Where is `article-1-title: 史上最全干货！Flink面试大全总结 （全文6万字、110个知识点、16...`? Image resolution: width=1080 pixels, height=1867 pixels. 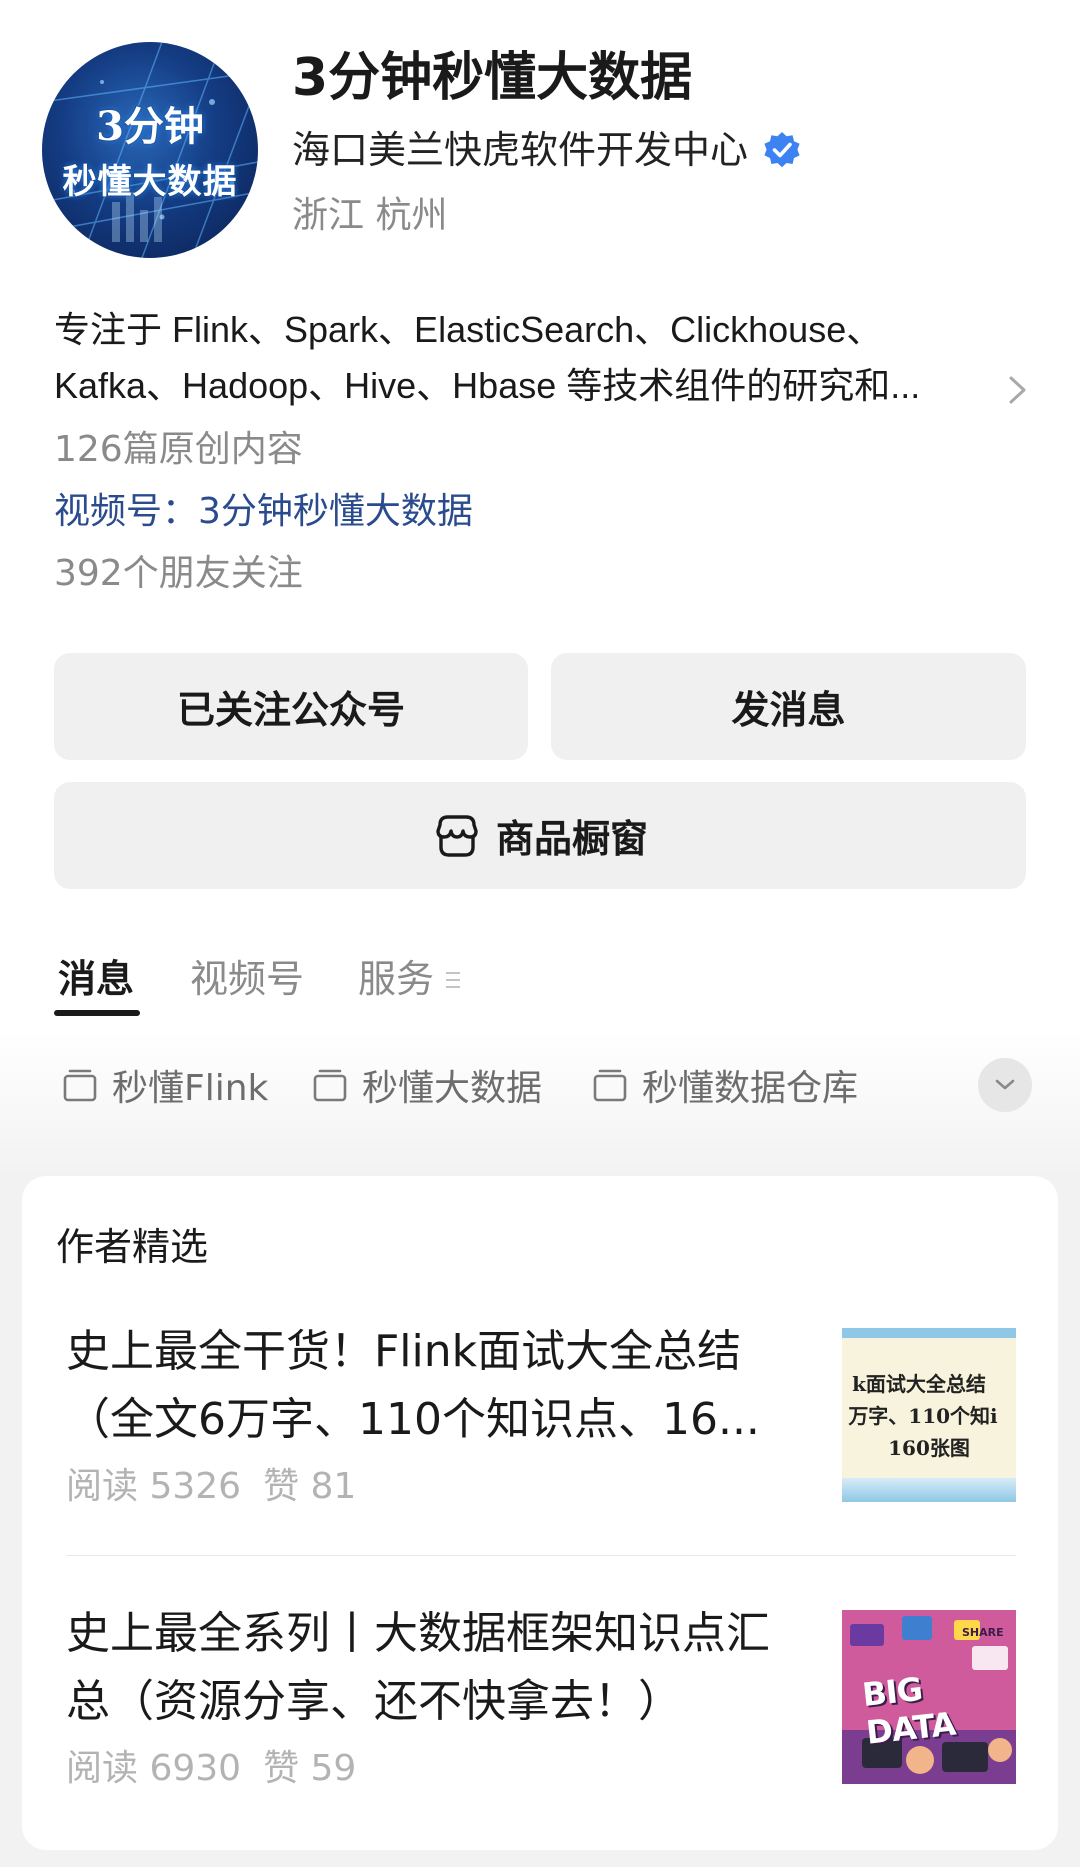
article-1-title: 史上最全干货！Flink面试大全总结 （全文6万字、110个知识点、16... is located at coordinates (436, 1386).